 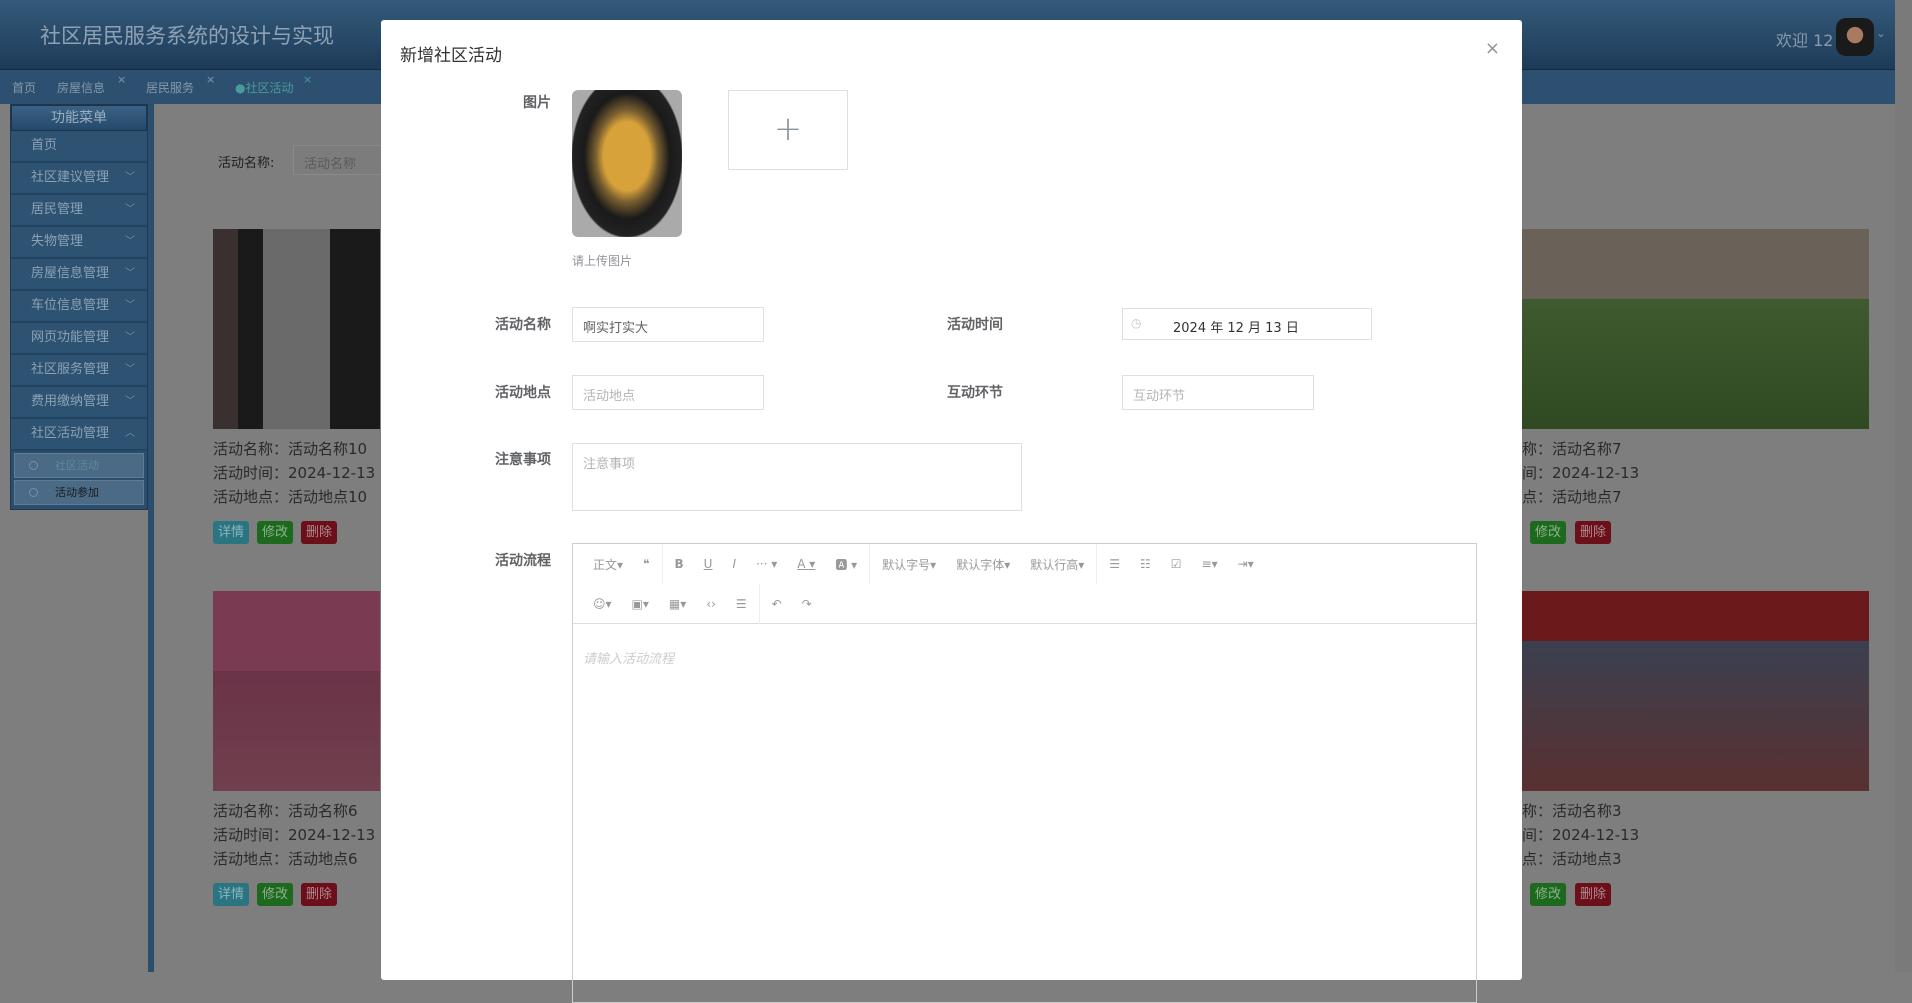 I want to click on quote-icon: ❝, so click(x=646, y=564).